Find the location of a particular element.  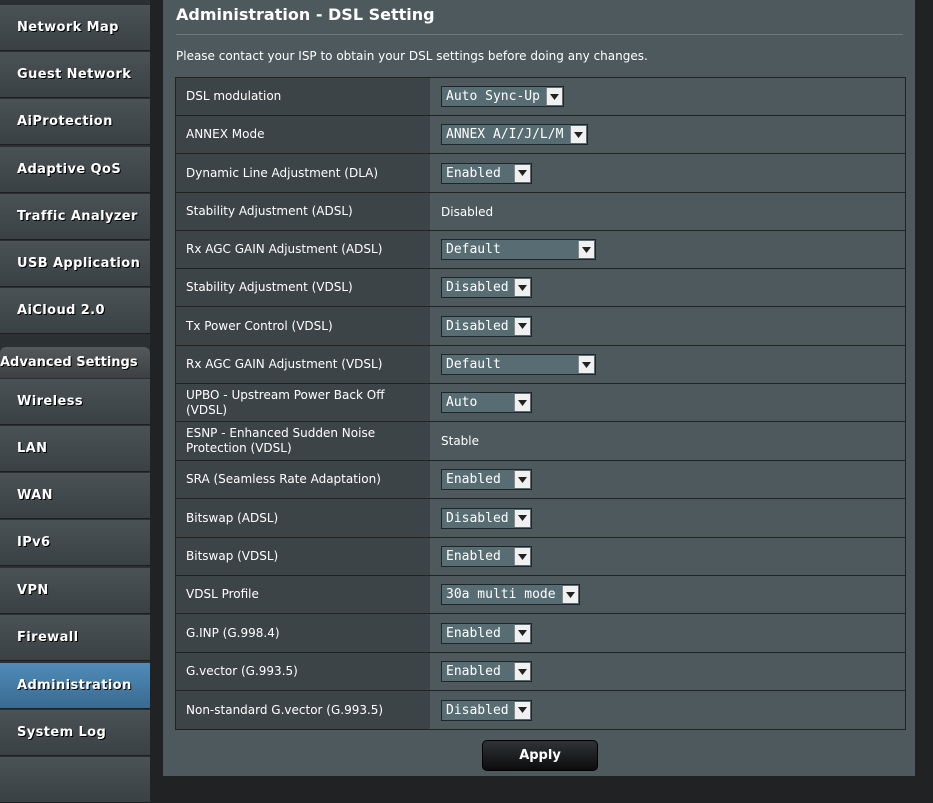

sidebar-item-label: AiCloud 2.0 is located at coordinates (61, 310).